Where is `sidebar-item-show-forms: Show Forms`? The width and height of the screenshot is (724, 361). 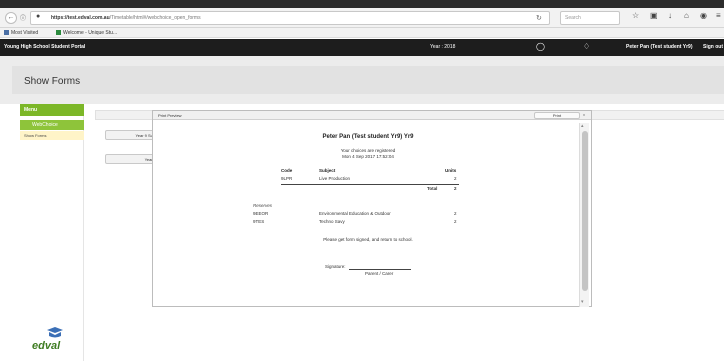
sidebar-item-show-forms: Show Forms is located at coordinates (52, 135).